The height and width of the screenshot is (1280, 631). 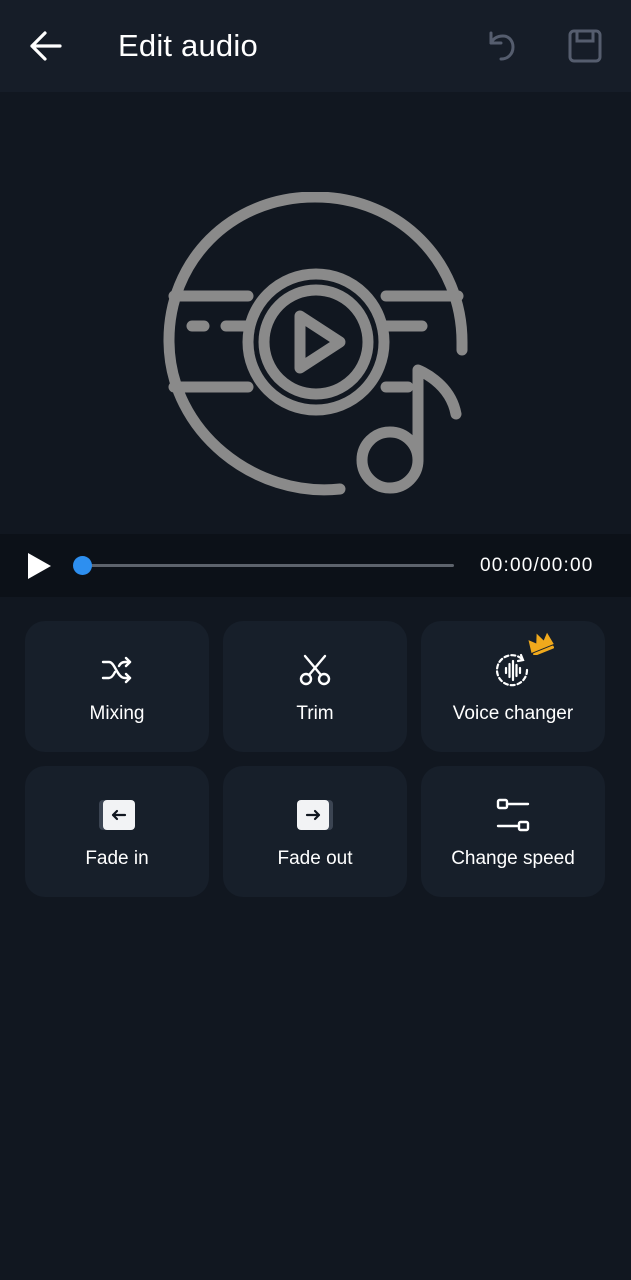 I want to click on player-bar: 00:00/00:00, so click(x=315, y=565).